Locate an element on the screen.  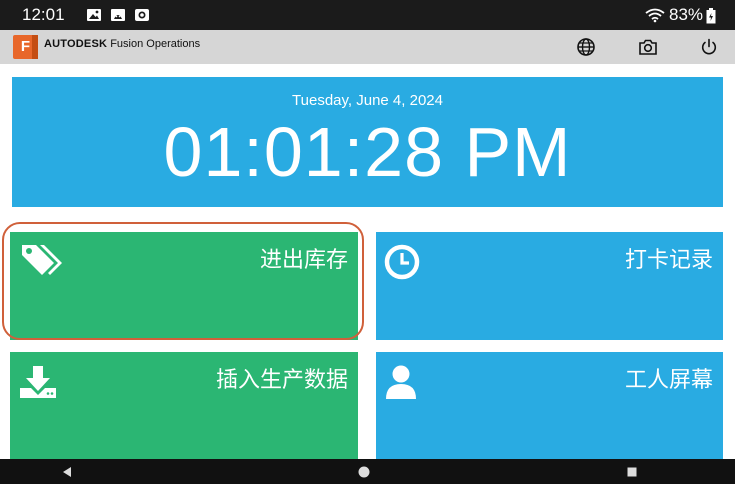
tile-worker-screen-label: 工人屏幕 is located at coordinates (668, 380).